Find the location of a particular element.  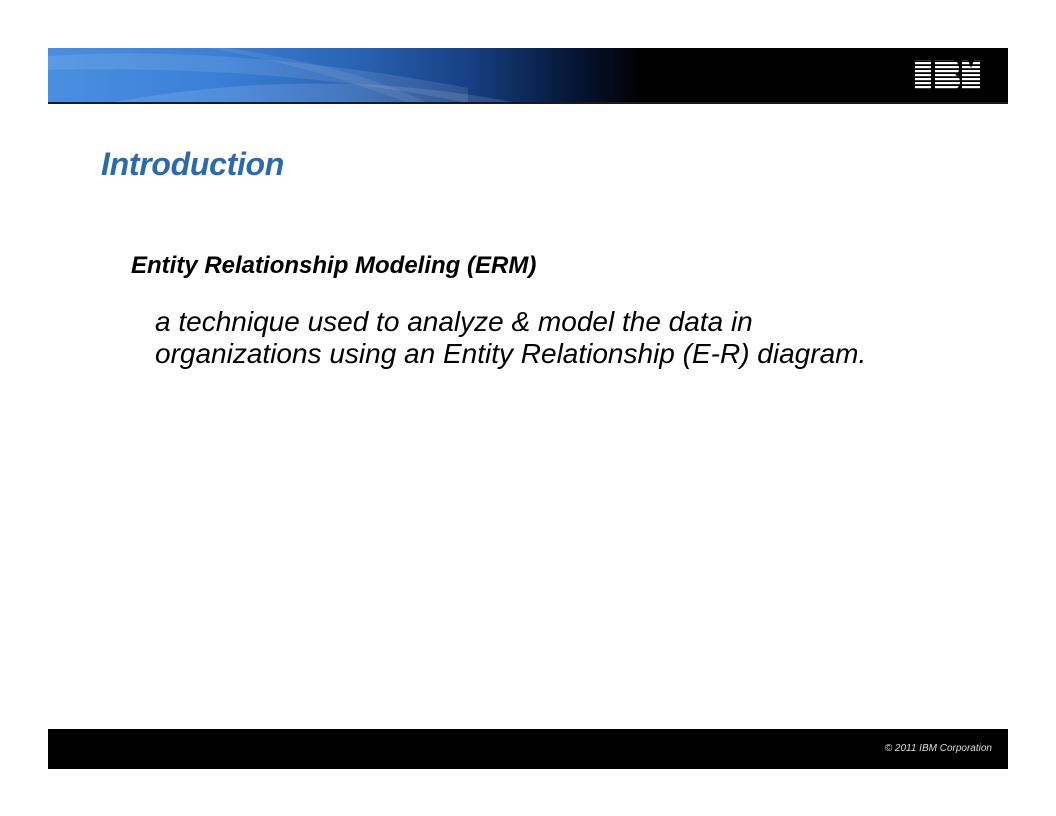

slide-title: Introduction is located at coordinates (193, 164).